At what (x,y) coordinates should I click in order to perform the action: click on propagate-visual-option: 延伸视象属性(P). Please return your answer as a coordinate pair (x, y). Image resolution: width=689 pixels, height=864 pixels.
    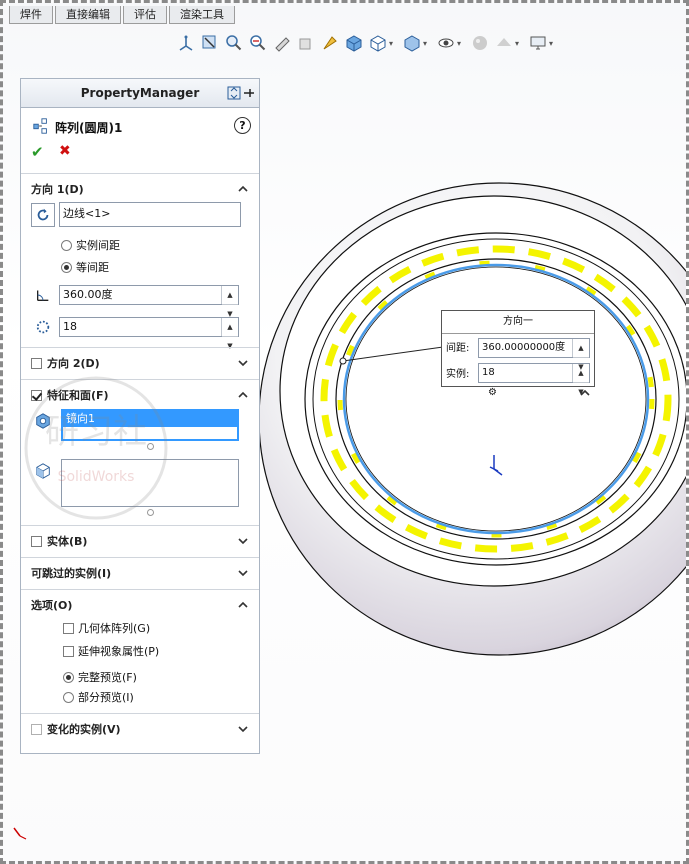
    Looking at the image, I should click on (111, 651).